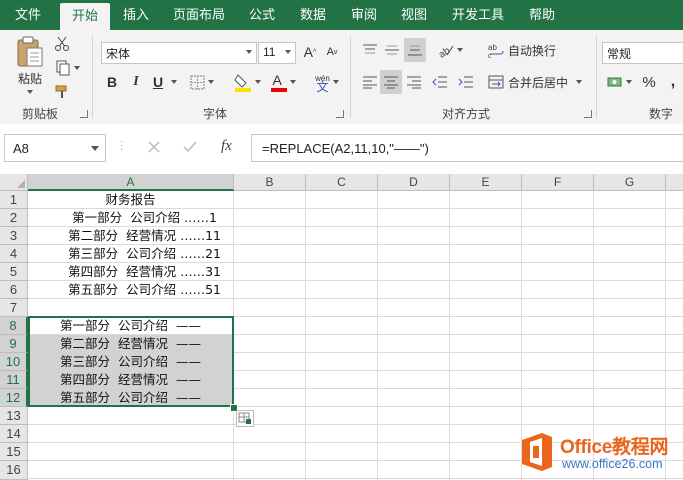 The width and height of the screenshot is (683, 480). Describe the element at coordinates (14, 326) in the screenshot. I see `row-header: 8` at that location.